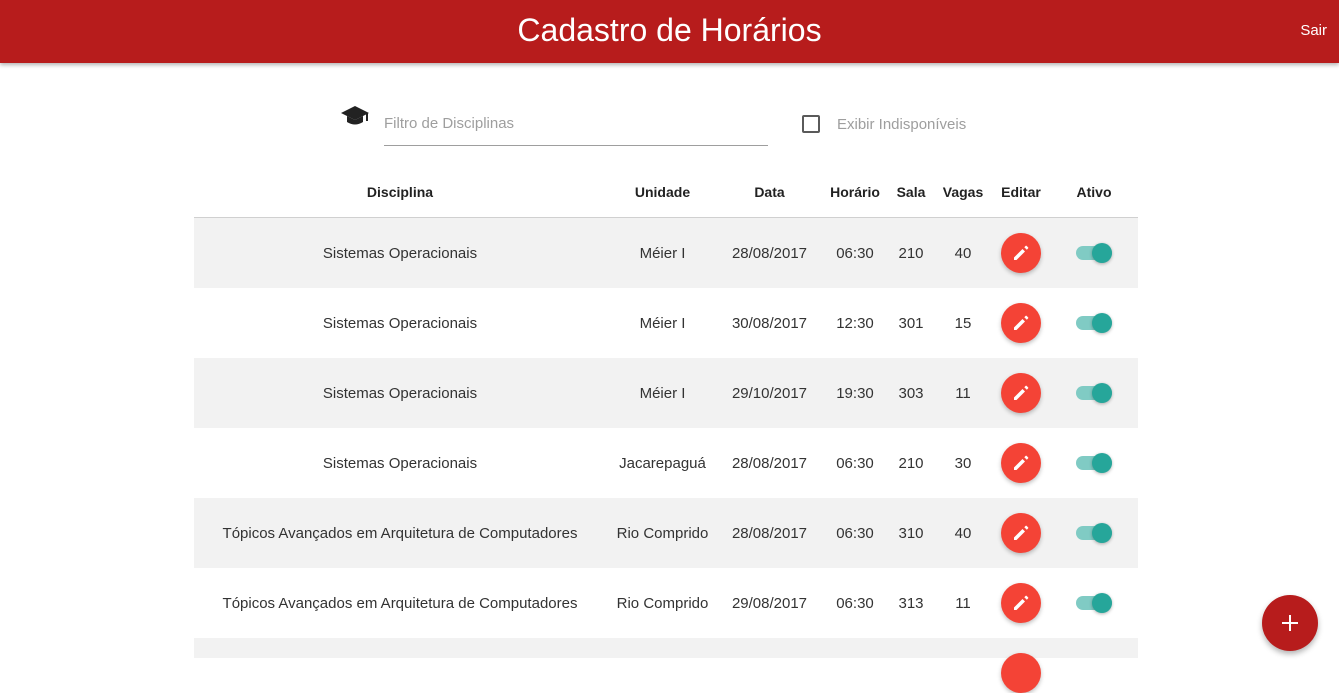 The image size is (1339, 693). I want to click on header-room: Sala, so click(911, 192).